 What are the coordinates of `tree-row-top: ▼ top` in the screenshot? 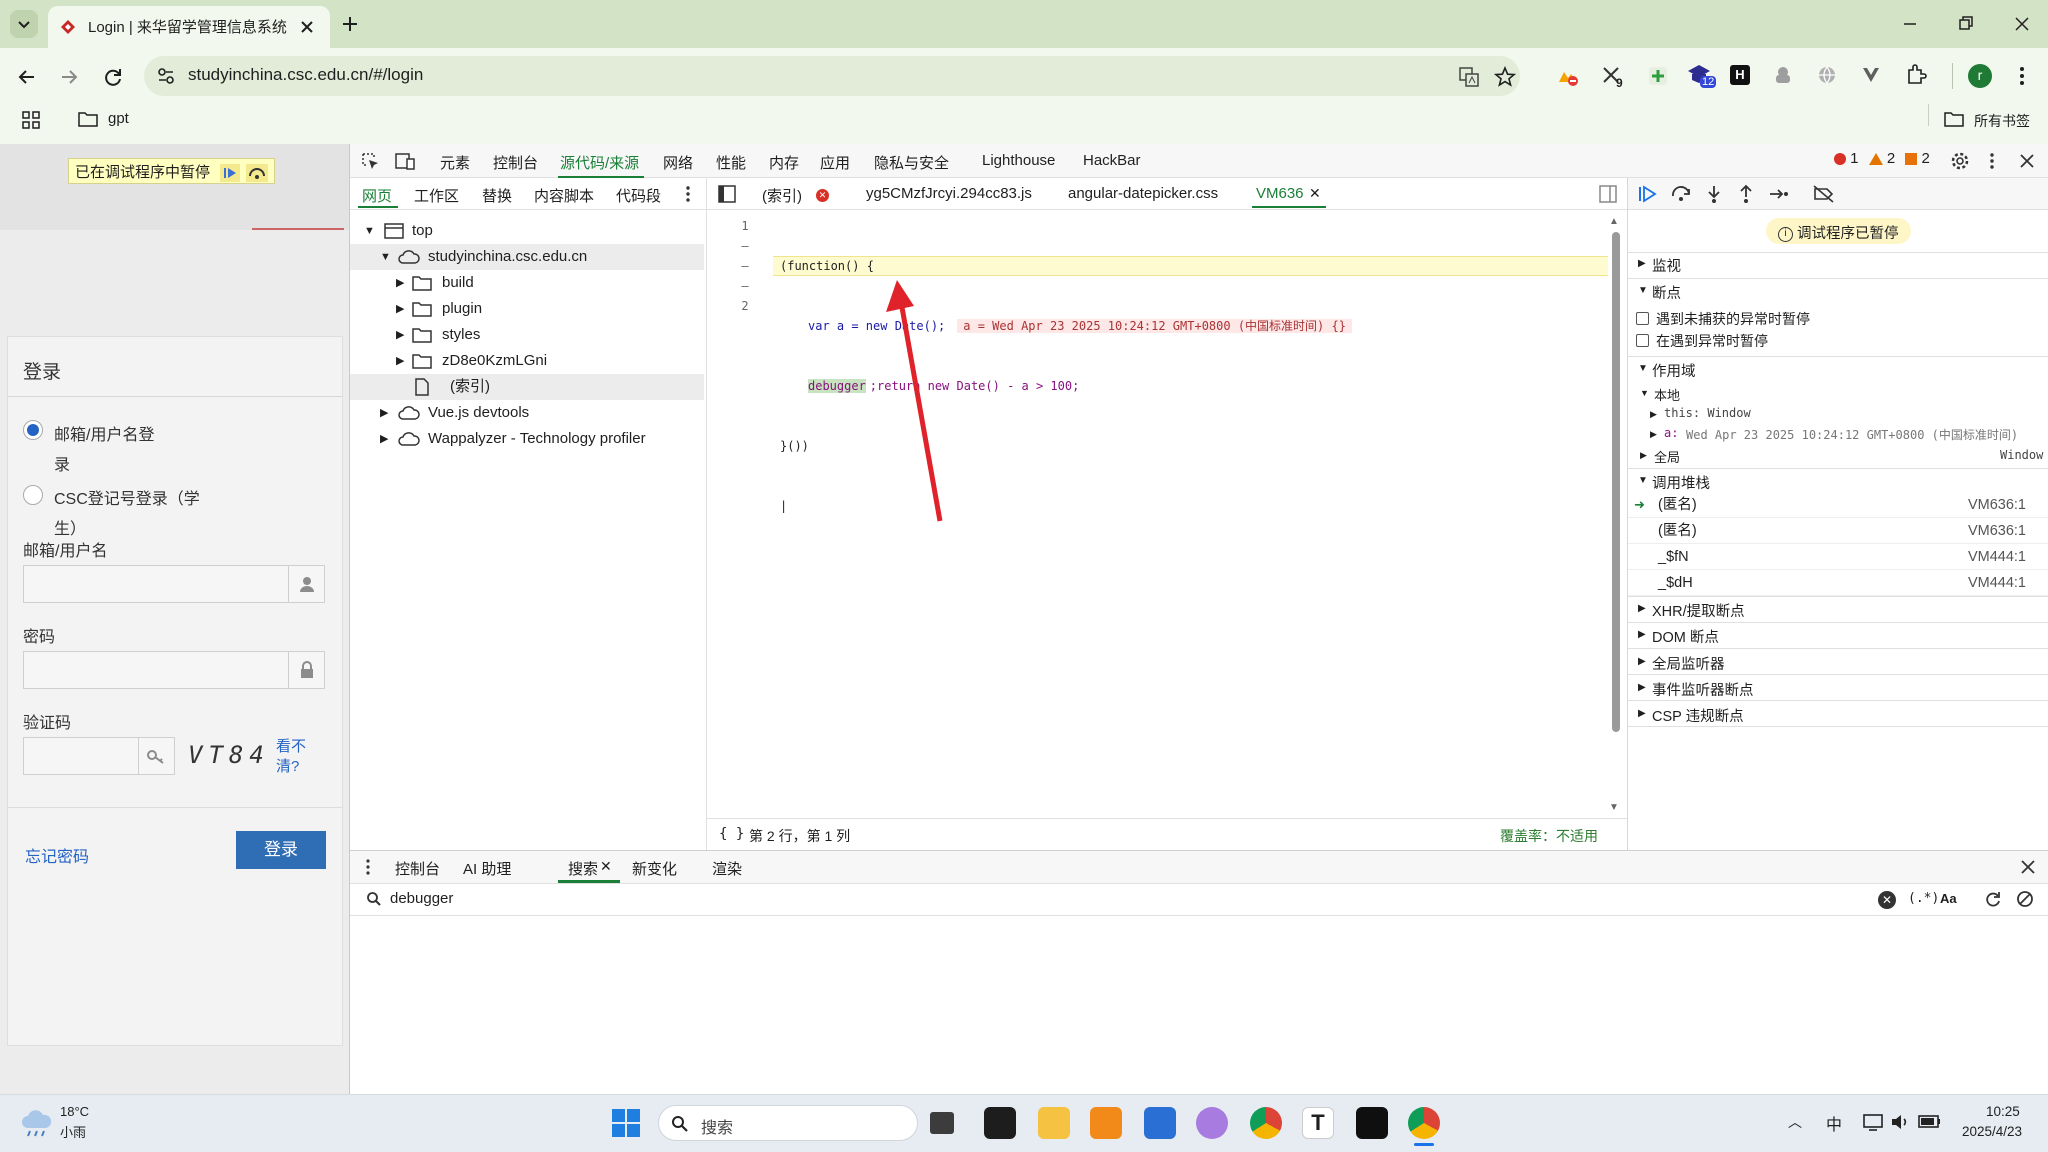 It's located at (527, 231).